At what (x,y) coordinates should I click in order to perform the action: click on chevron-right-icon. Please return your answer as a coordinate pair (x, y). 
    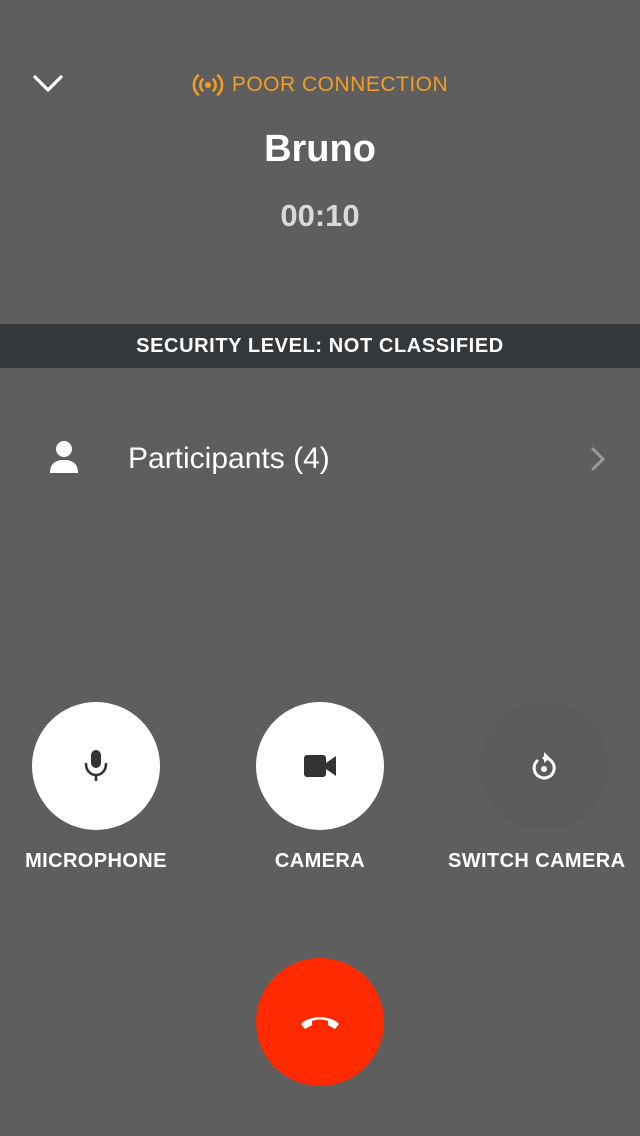
    Looking at the image, I should click on (598, 459).